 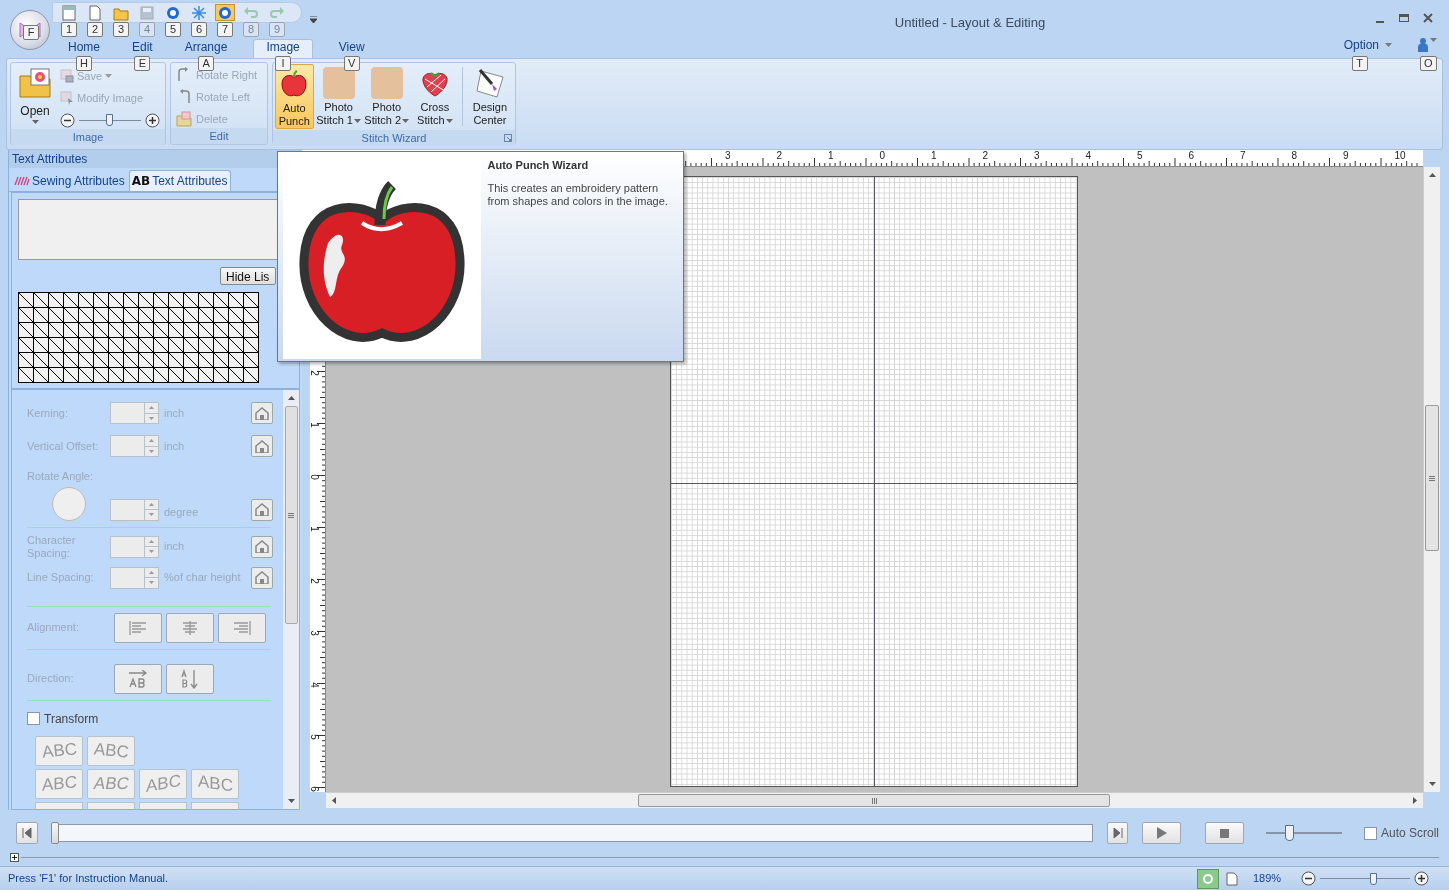 I want to click on ruler-number: 1, so click(x=831, y=156).